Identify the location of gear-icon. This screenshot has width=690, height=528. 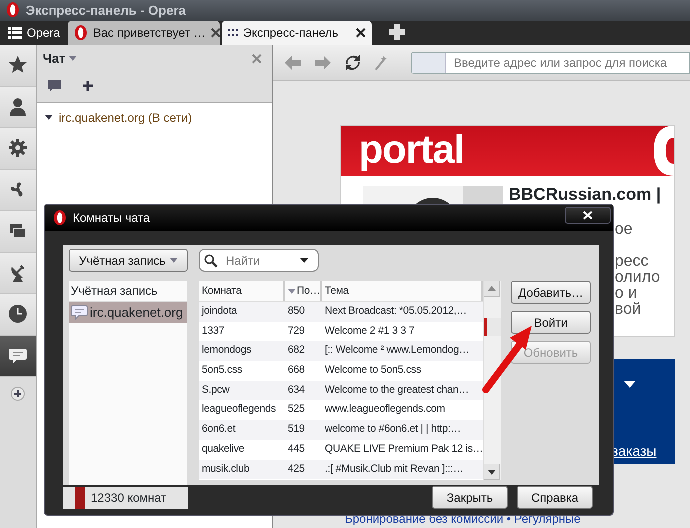
(18, 148).